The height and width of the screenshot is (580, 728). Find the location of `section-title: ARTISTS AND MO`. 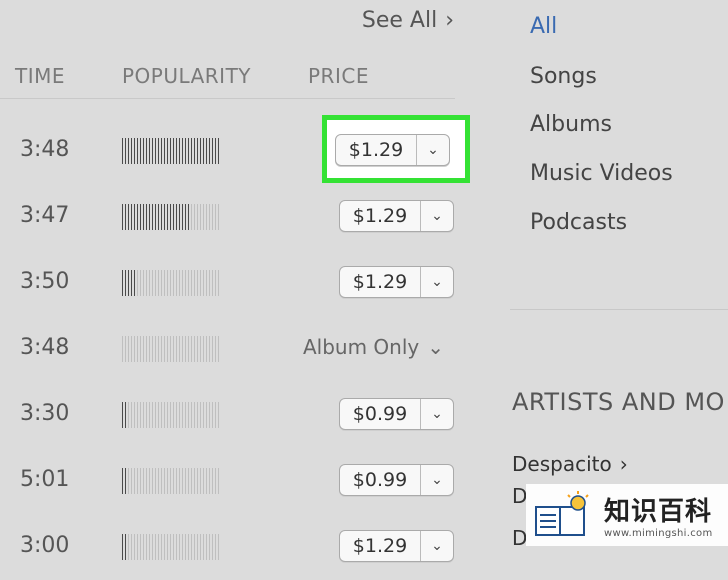

section-title: ARTISTS AND MO is located at coordinates (618, 402).